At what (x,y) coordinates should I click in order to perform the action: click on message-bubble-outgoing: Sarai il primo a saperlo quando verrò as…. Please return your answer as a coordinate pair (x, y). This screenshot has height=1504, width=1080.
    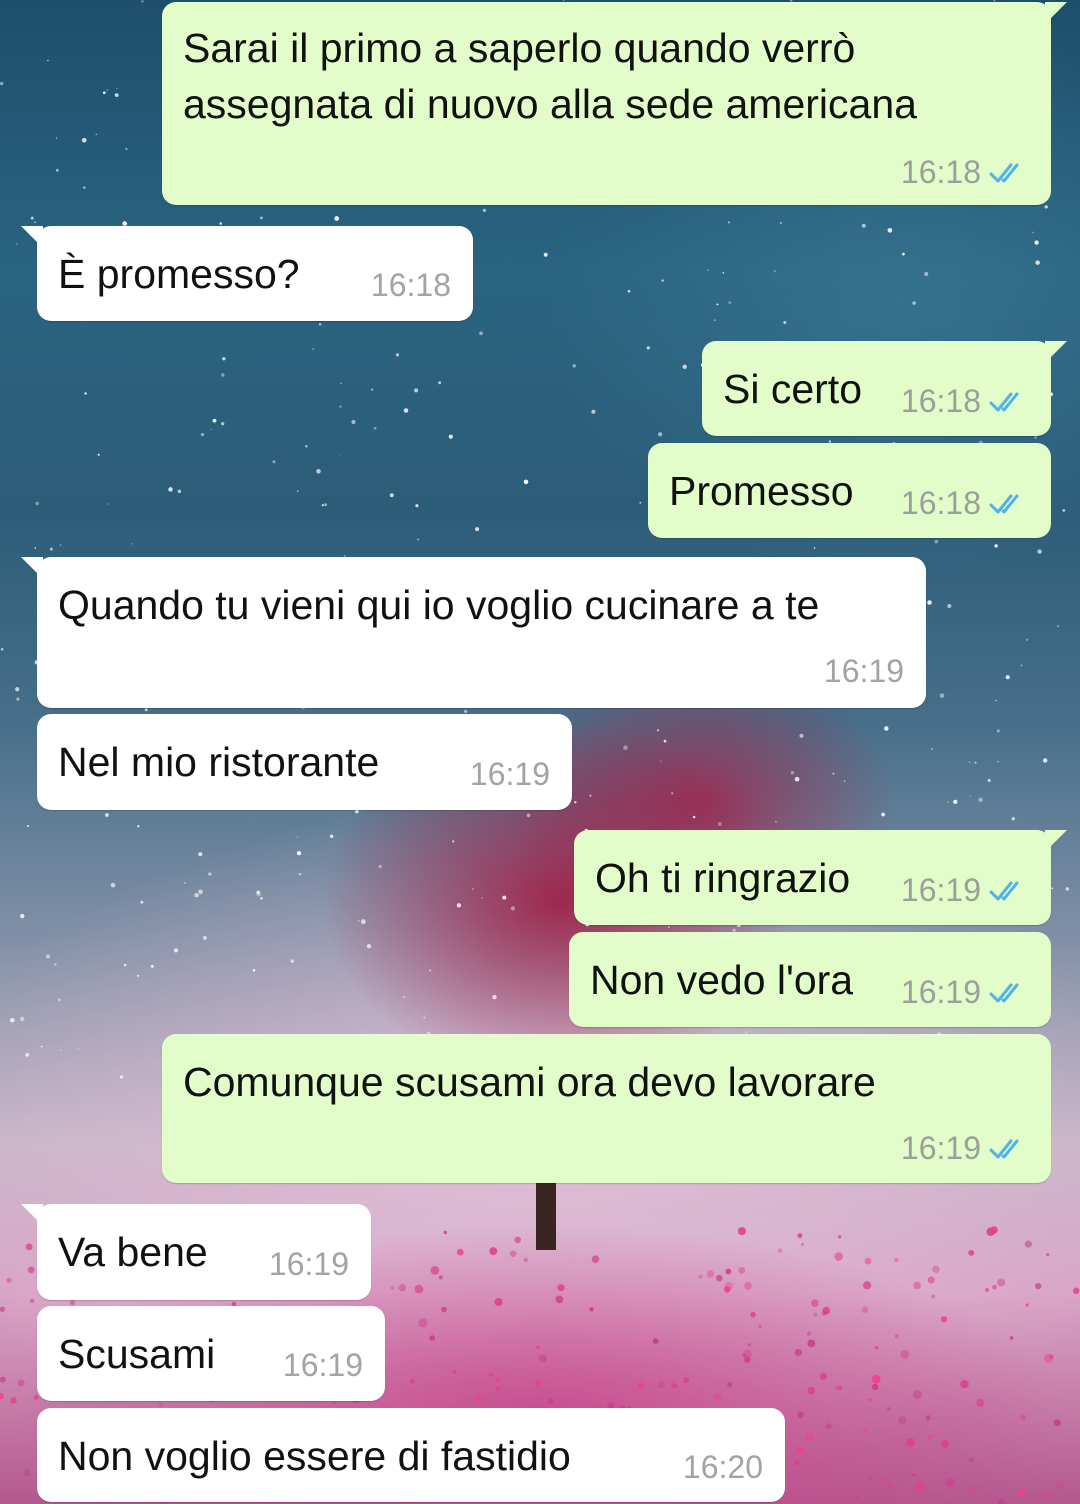
    Looking at the image, I should click on (614, 103).